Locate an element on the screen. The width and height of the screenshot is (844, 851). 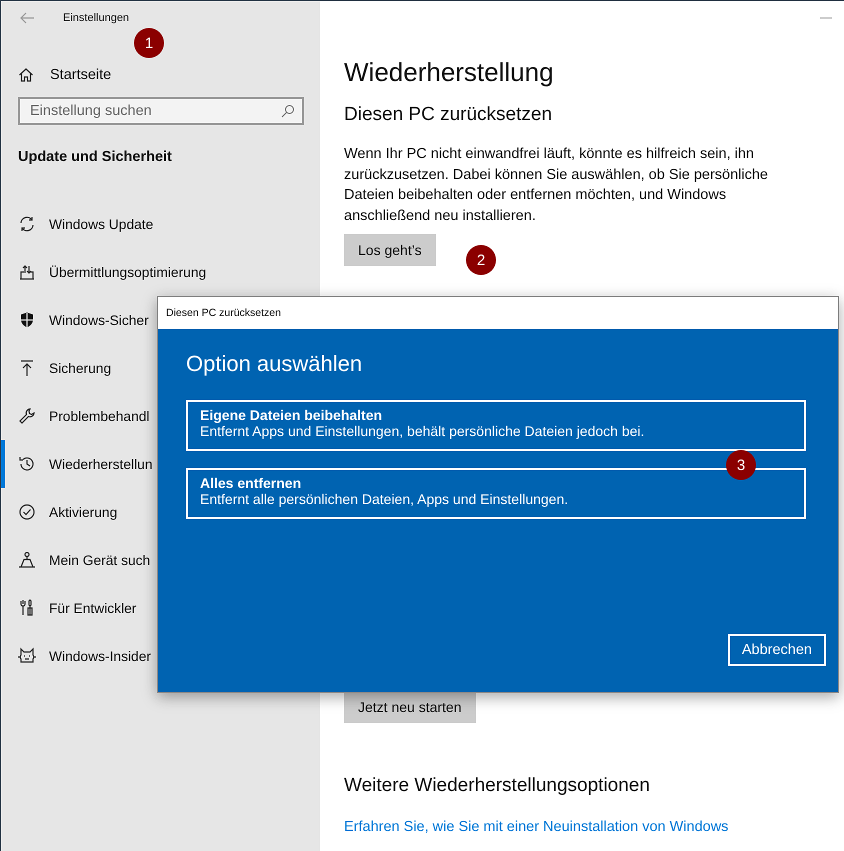
option-title: Eigene Dateien beibehalten is located at coordinates (292, 415).